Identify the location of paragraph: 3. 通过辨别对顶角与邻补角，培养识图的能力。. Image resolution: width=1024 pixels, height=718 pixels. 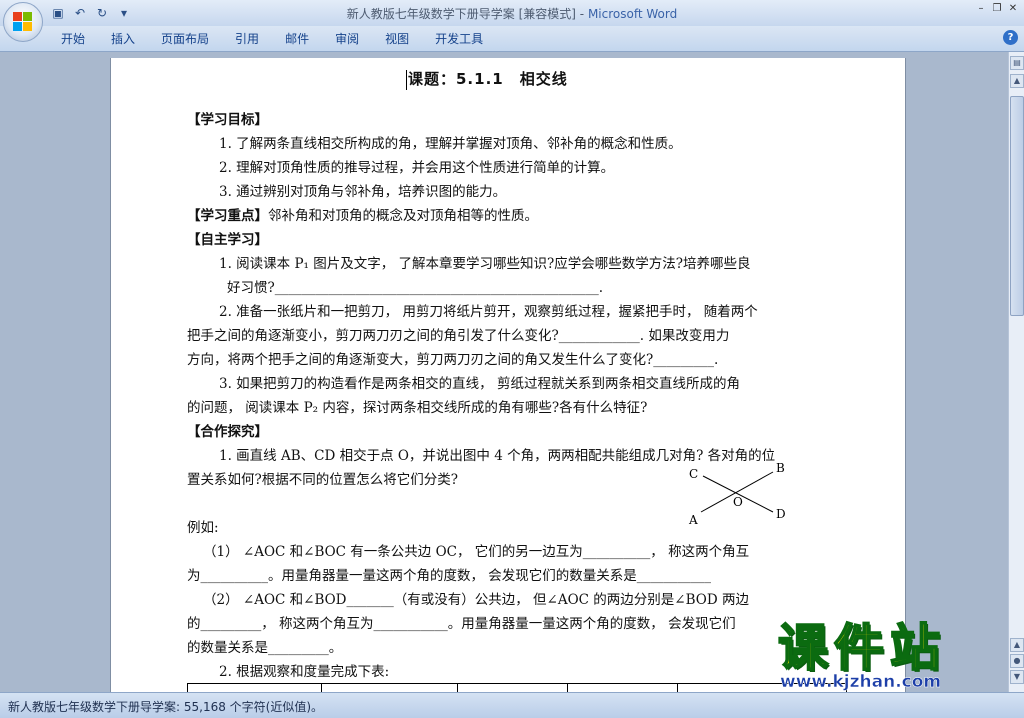
(363, 192).